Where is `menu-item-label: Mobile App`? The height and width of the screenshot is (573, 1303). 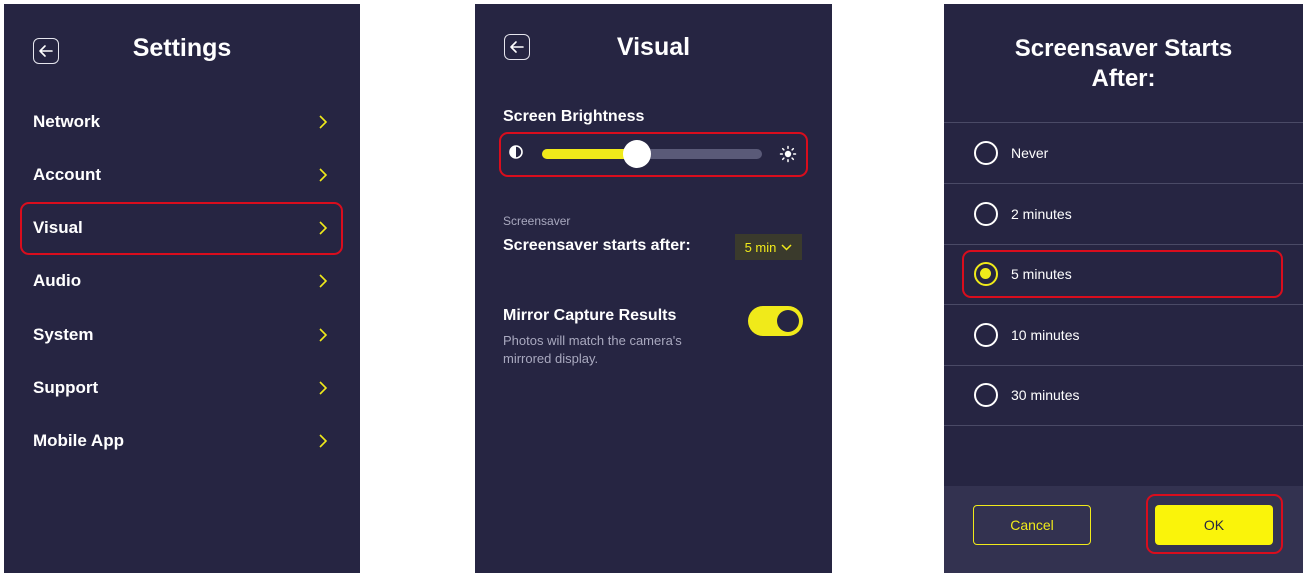
menu-item-label: Mobile App is located at coordinates (78, 440).